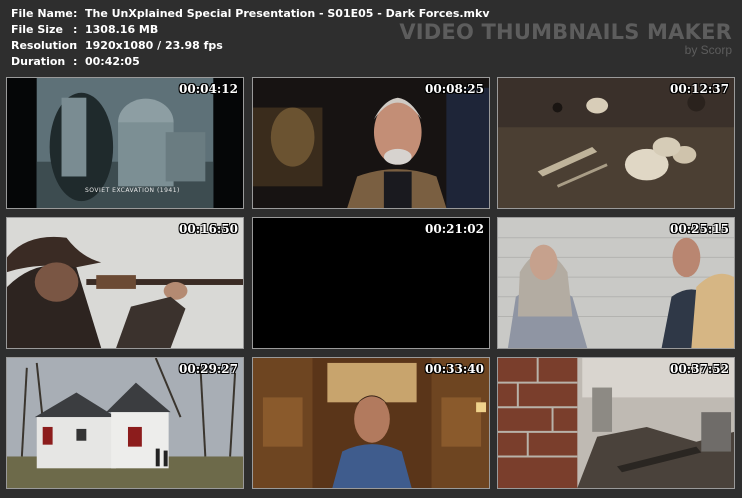 The height and width of the screenshot is (498, 742). I want to click on timestamp: 00:33:40, so click(454, 369).